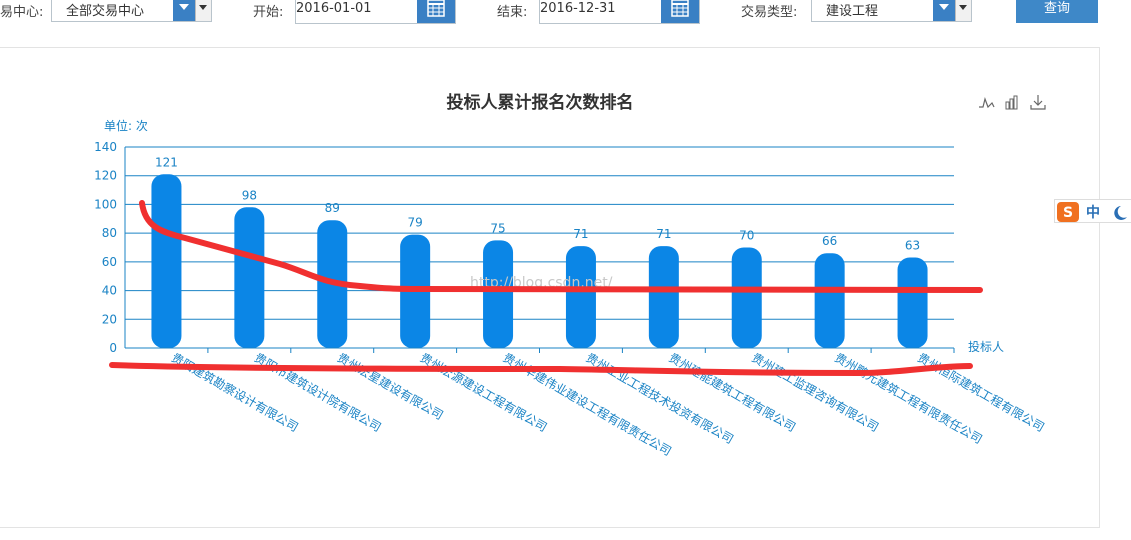 The width and height of the screenshot is (1131, 540). What do you see at coordinates (126, 125) in the screenshot?
I see `unit-label: 单位: 次` at bounding box center [126, 125].